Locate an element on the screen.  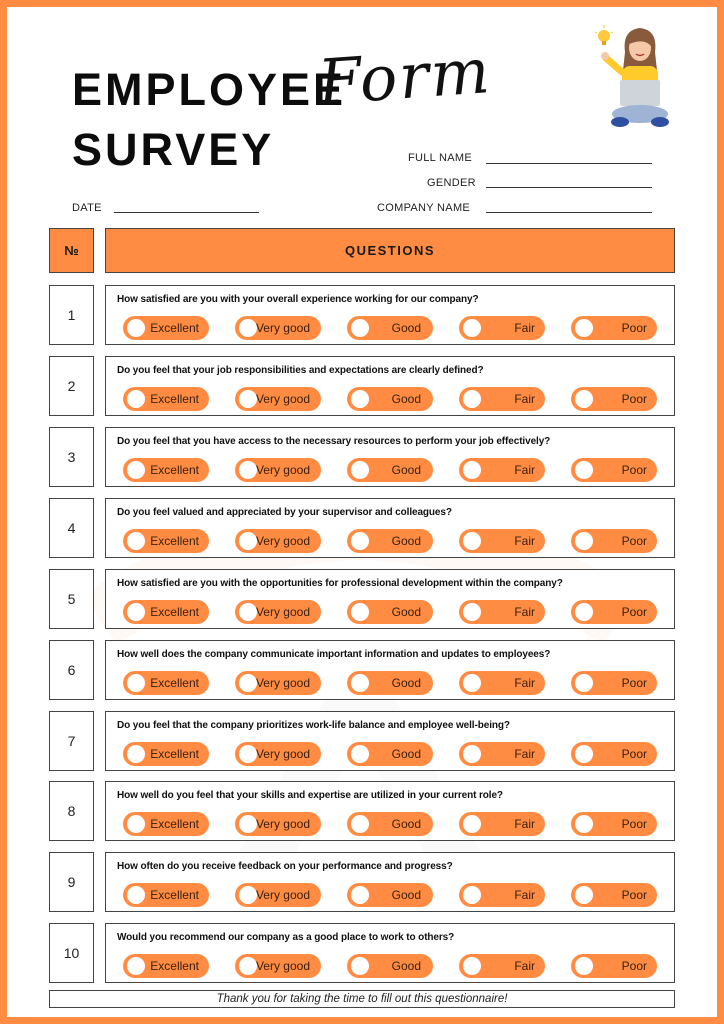
date-input is located at coordinates (186, 212).